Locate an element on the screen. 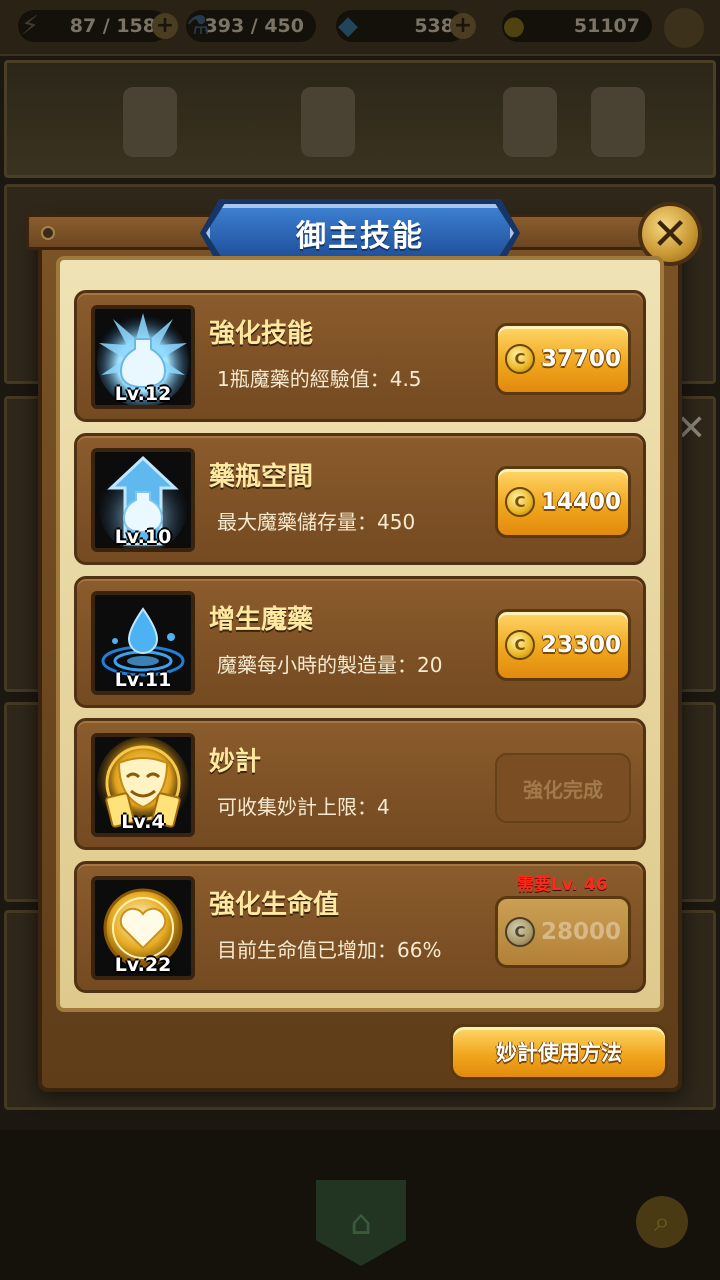 The image size is (720, 1280). skill-icon-frame: Lv.11 is located at coordinates (143, 643).